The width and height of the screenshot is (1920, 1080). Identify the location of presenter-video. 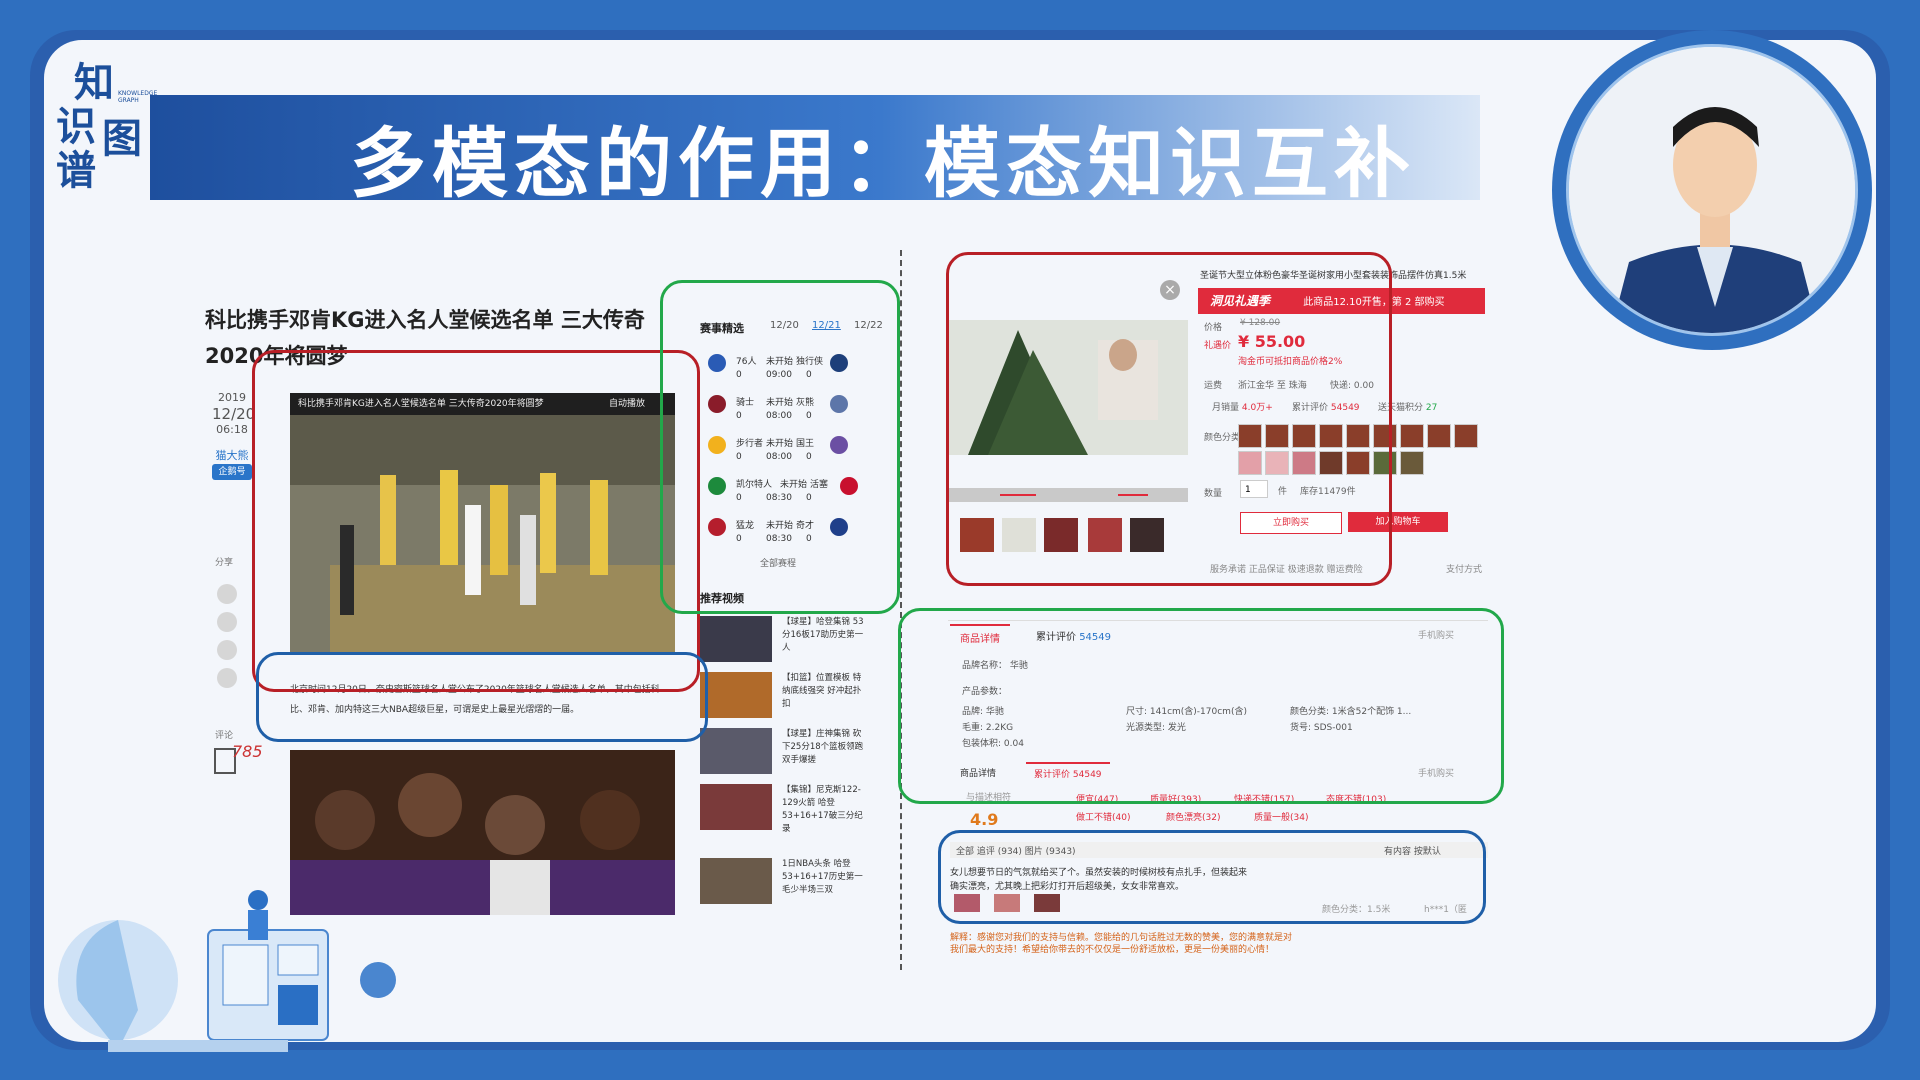
(1712, 190).